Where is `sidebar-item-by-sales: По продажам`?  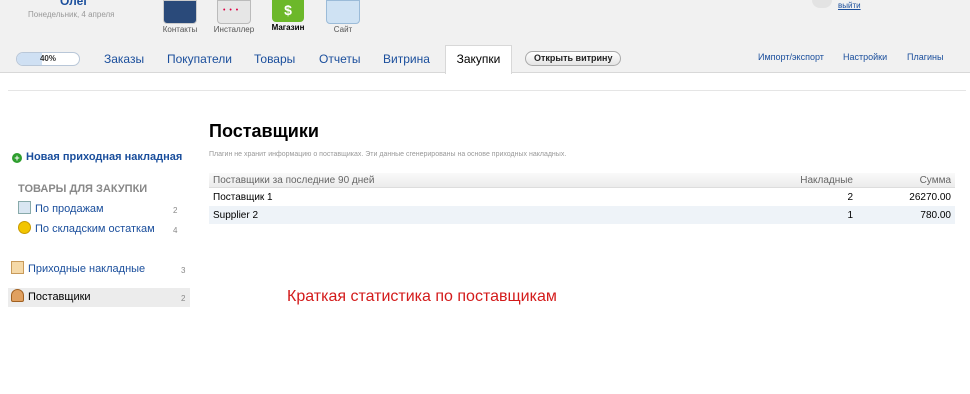 sidebar-item-by-sales: По продажам is located at coordinates (61, 209).